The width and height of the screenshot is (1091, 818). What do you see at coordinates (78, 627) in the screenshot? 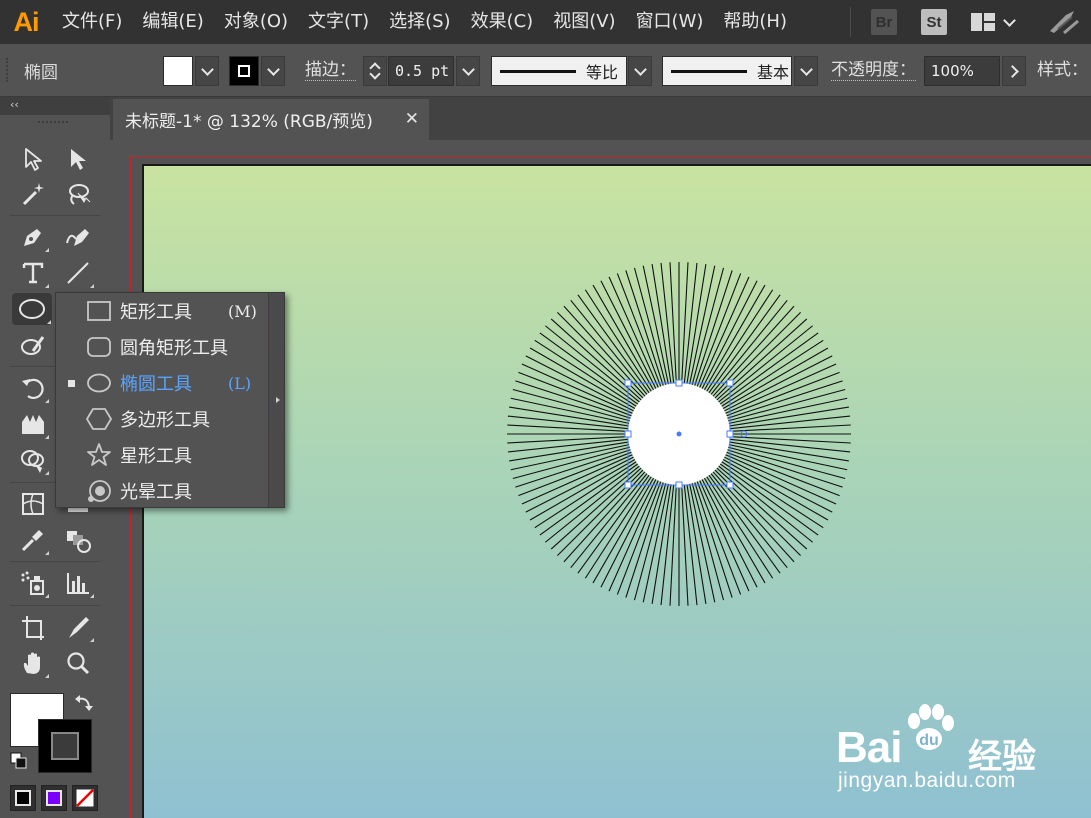
I see `slice-tool` at bounding box center [78, 627].